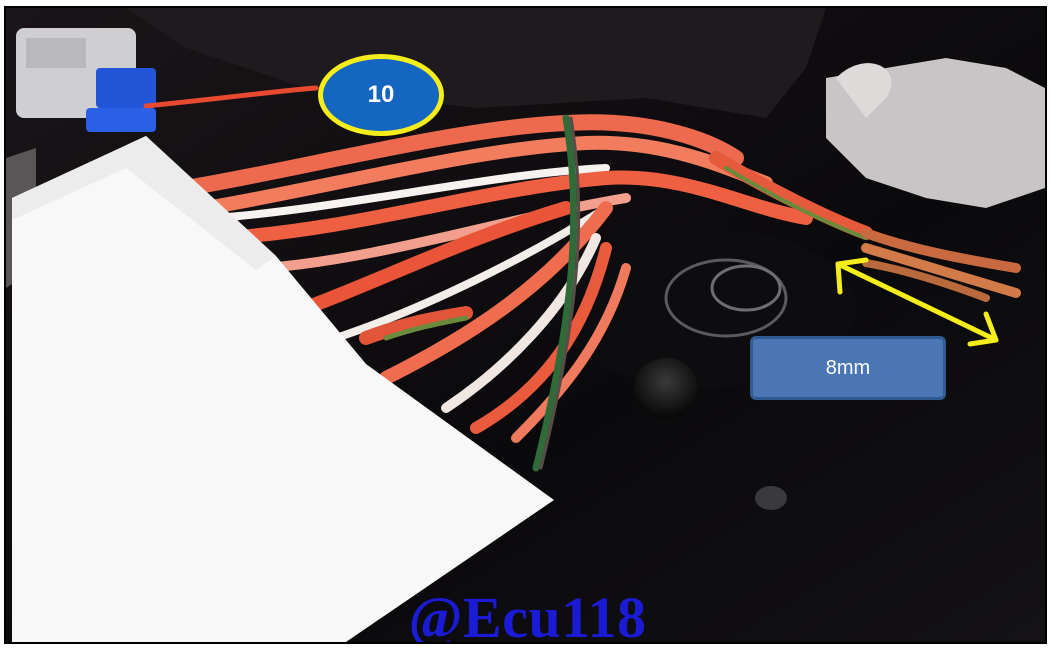 Image resolution: width=1053 pixels, height=648 pixels. Describe the element at coordinates (527, 614) in the screenshot. I see `watermark-text: @Ecu118` at that location.